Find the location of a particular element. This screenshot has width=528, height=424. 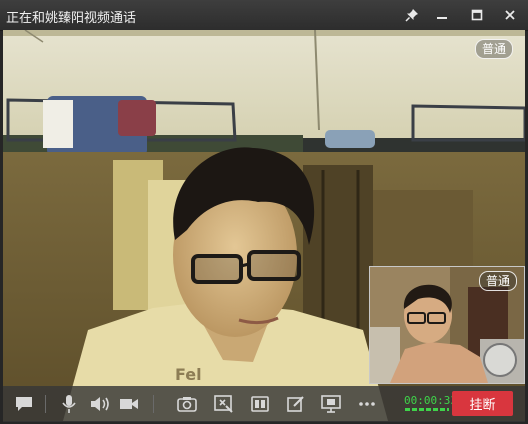

pin-icon is located at coordinates (412, 15).